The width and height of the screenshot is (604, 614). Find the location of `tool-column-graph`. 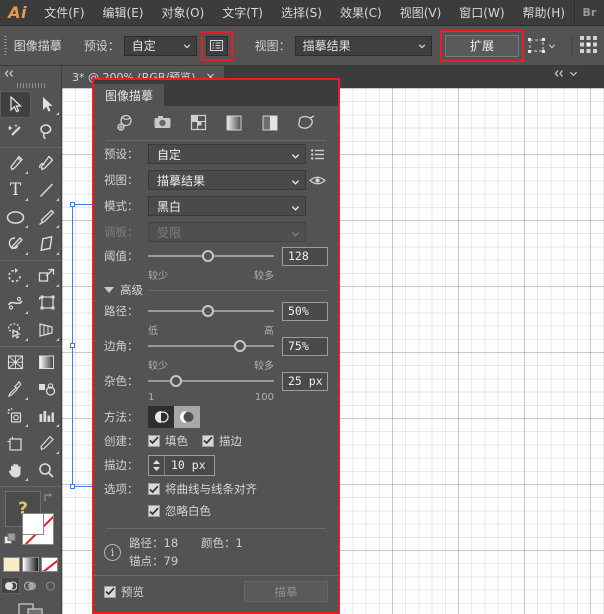

tool-column-graph is located at coordinates (46, 416).